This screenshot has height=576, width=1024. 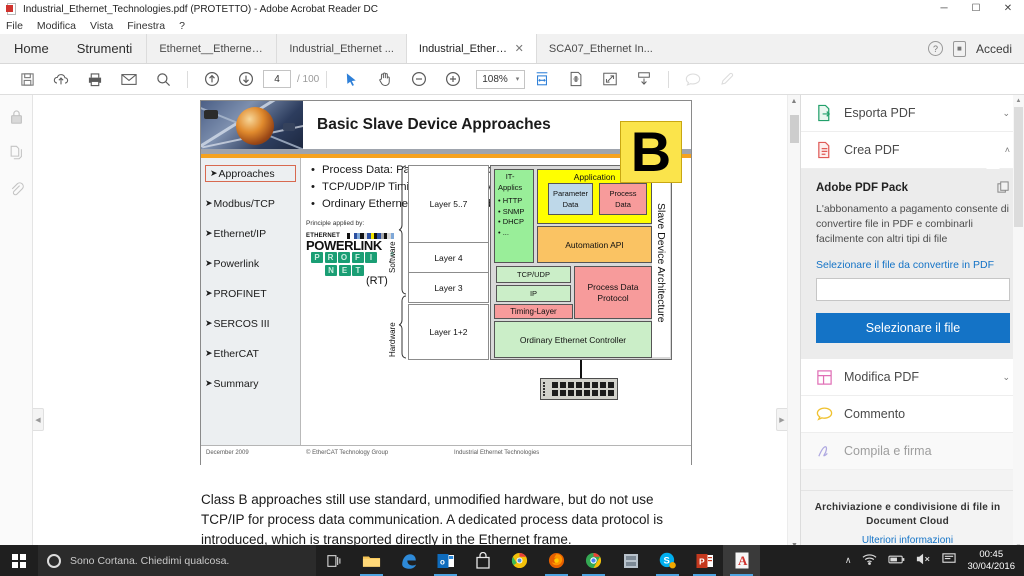 I want to click on fullscreen-icon, so click(x=610, y=79).